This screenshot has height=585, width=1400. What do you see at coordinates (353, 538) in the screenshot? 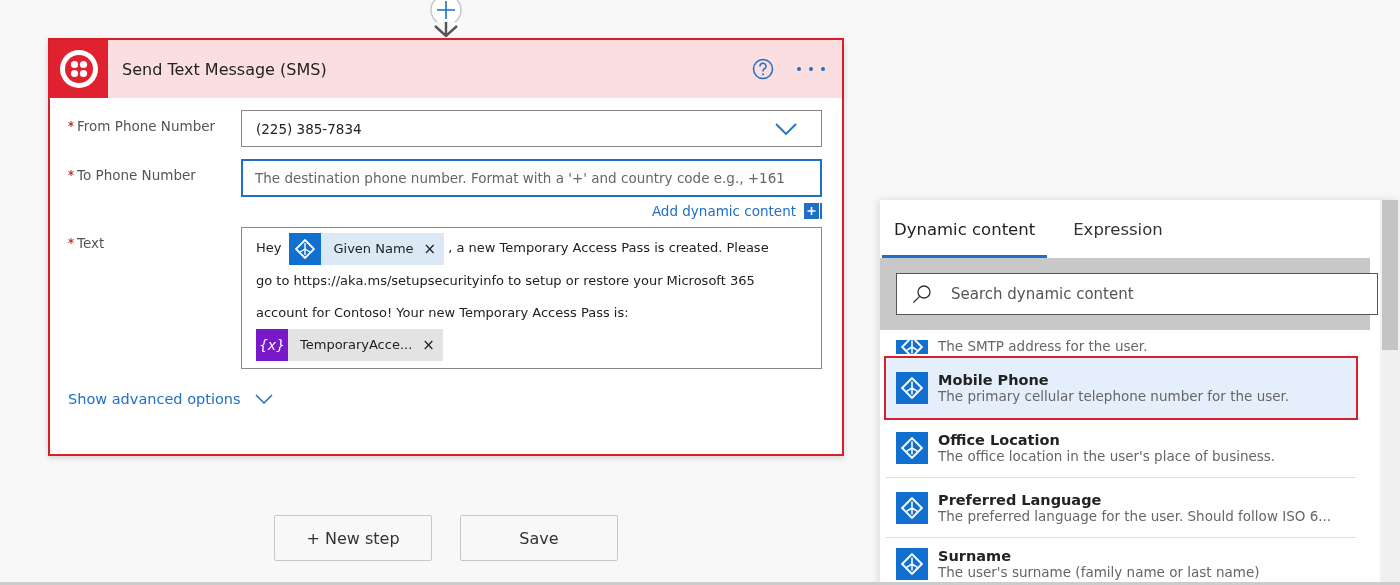
I see `new-step-button: + New step` at bounding box center [353, 538].